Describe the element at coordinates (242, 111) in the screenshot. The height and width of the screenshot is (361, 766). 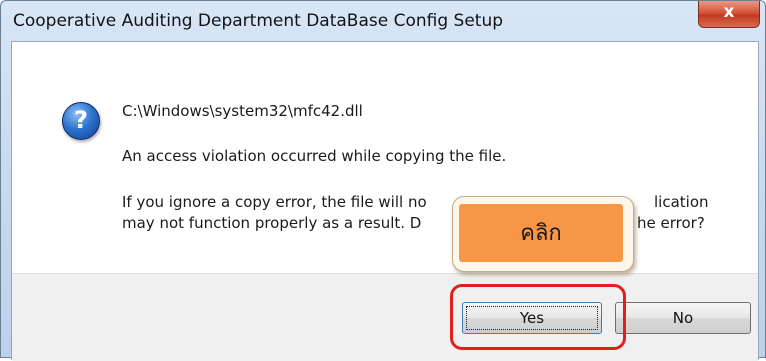
I see `file-path-text: C:\Windows\system32\mfc42.dll` at that location.